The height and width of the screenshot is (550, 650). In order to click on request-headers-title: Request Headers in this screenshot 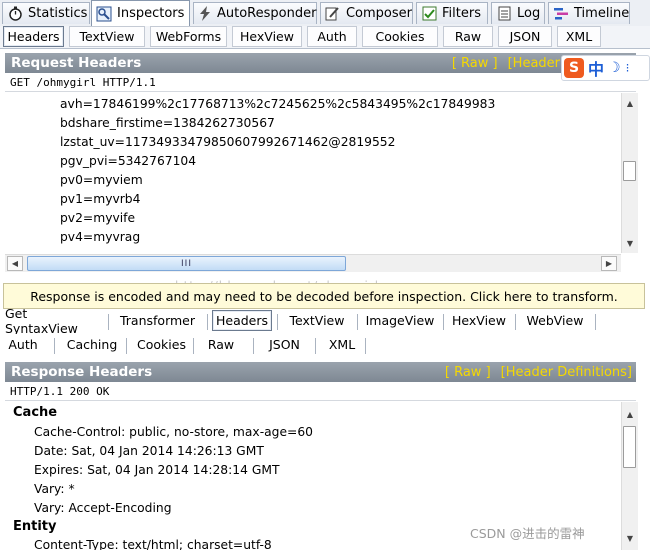, I will do `click(76, 63)`.